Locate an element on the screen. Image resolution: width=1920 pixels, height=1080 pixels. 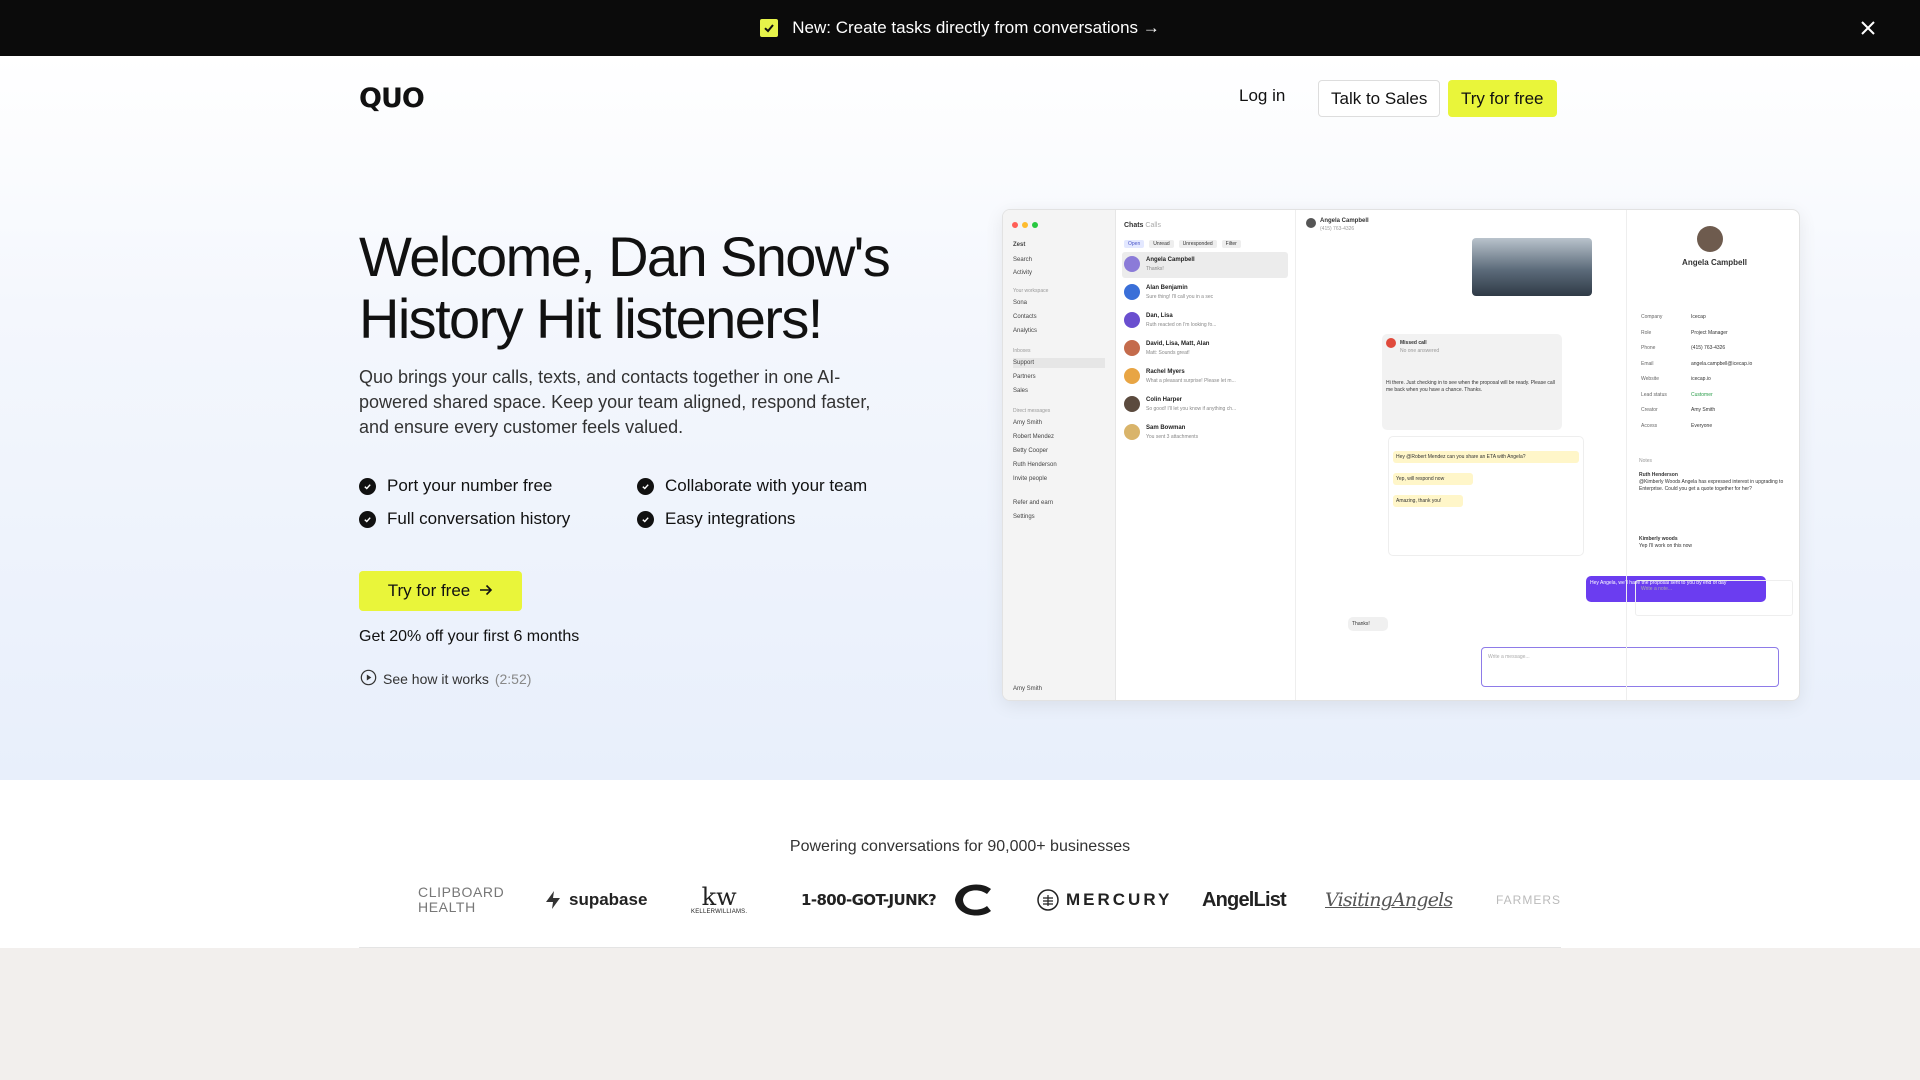
list-item: Sam Bowman You sent 3 attachments is located at coordinates (1205, 433).